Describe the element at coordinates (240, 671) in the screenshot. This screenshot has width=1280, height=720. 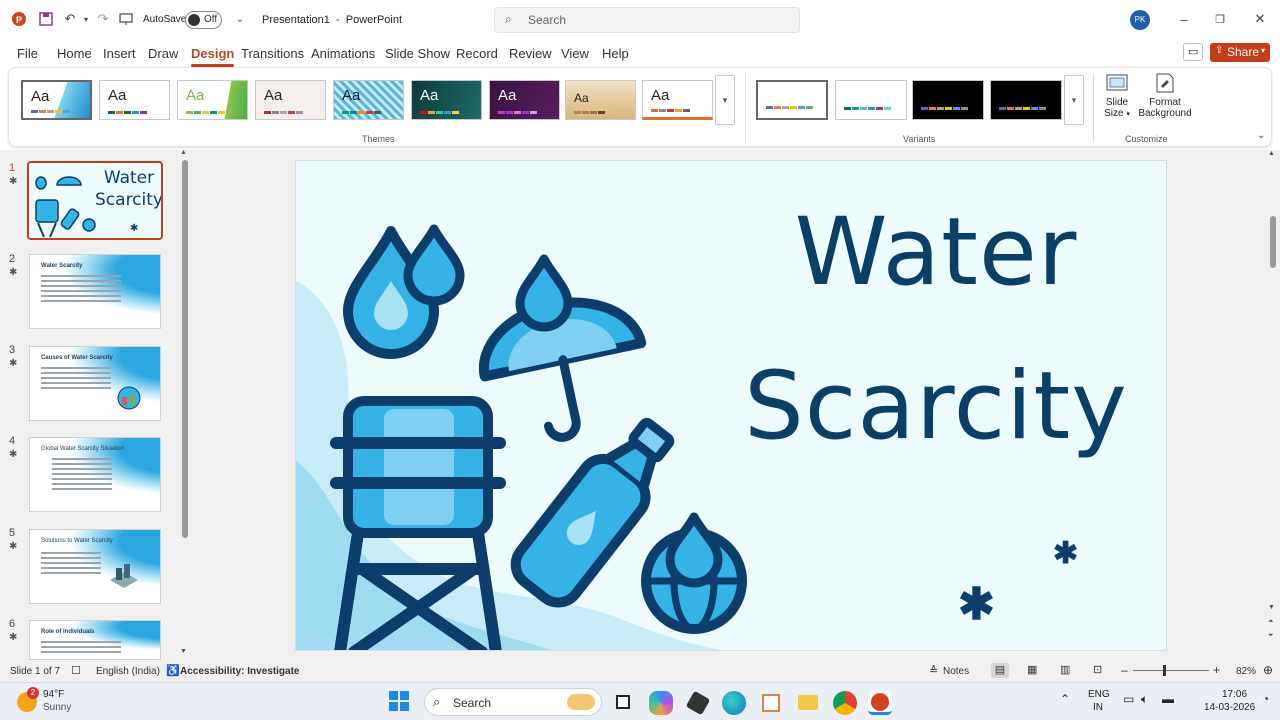
I see `accessibility-status: Accessibility: Investigate` at that location.